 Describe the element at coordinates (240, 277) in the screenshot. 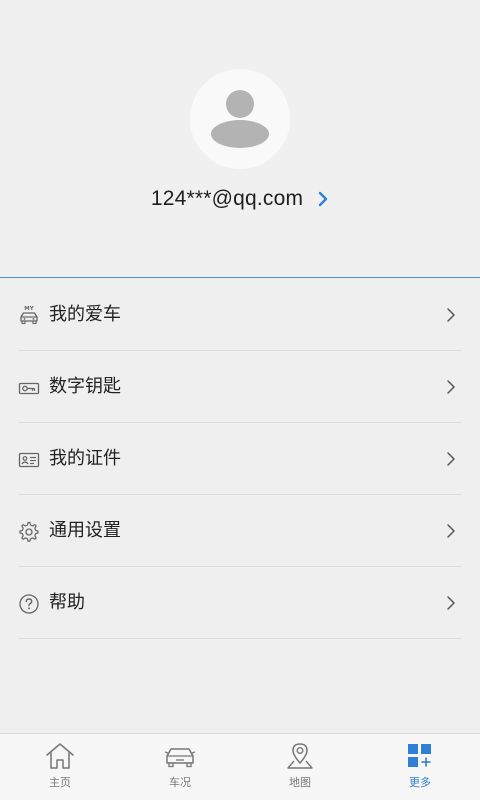

I see `header-divider` at that location.